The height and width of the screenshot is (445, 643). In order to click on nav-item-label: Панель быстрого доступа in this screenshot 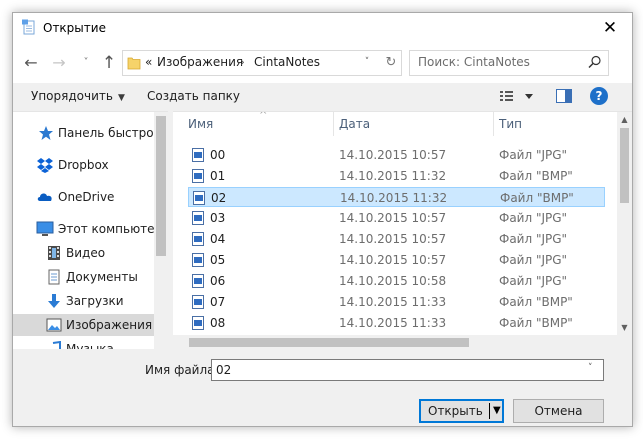, I will do `click(113, 133)`.